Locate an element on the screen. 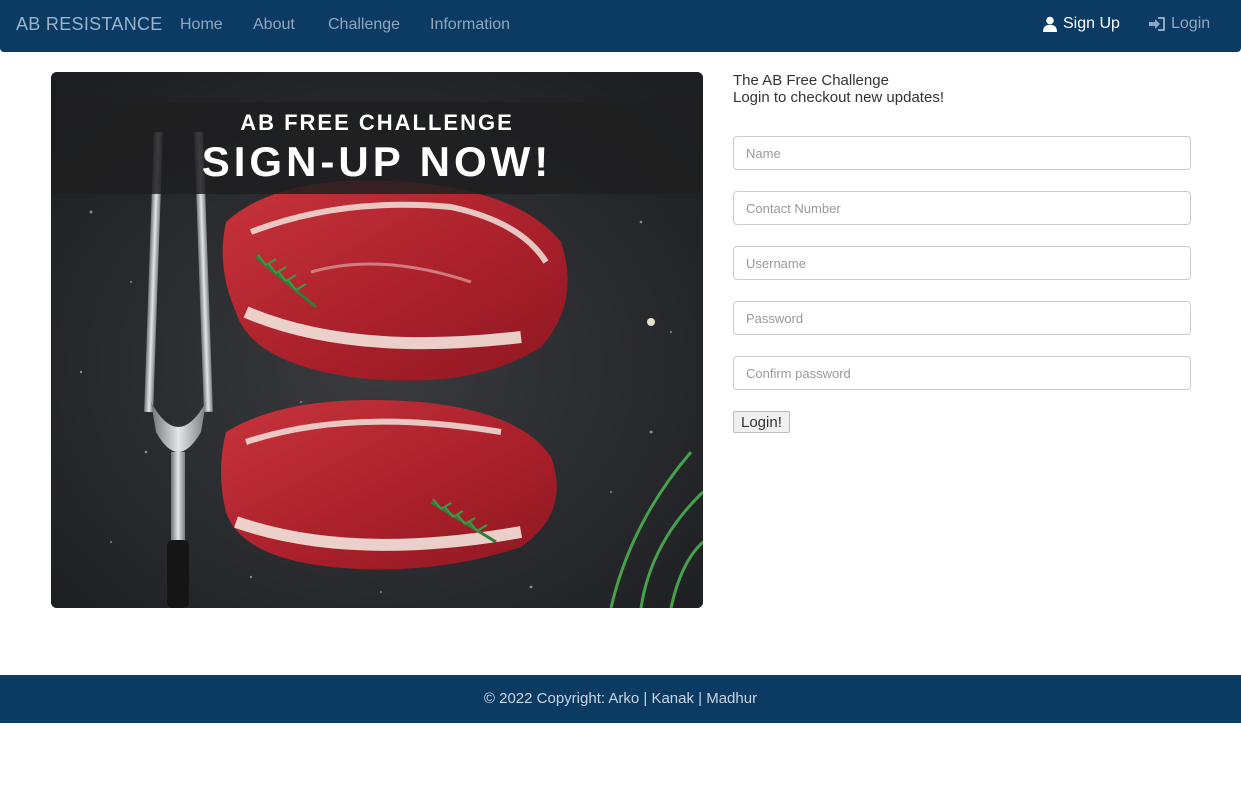 This screenshot has width=1241, height=800. intro-subtitle: Login to checkout new updates! is located at coordinates (838, 97).